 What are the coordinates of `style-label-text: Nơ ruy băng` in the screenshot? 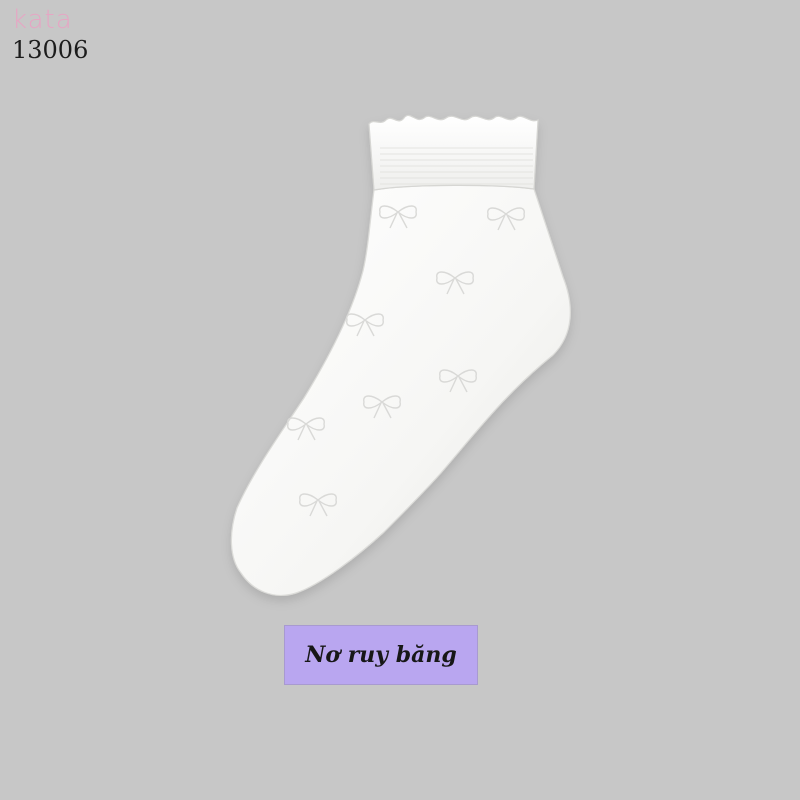 It's located at (381, 655).